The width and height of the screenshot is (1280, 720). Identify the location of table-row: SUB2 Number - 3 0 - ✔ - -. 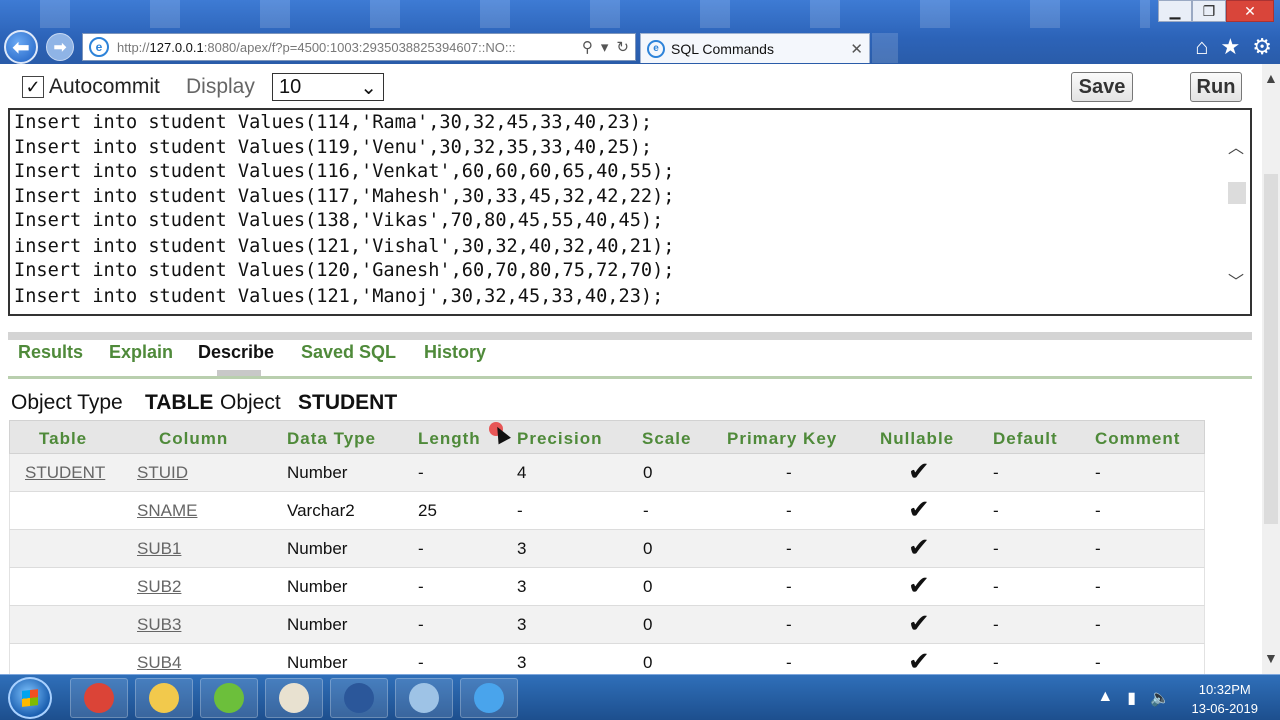
(607, 587).